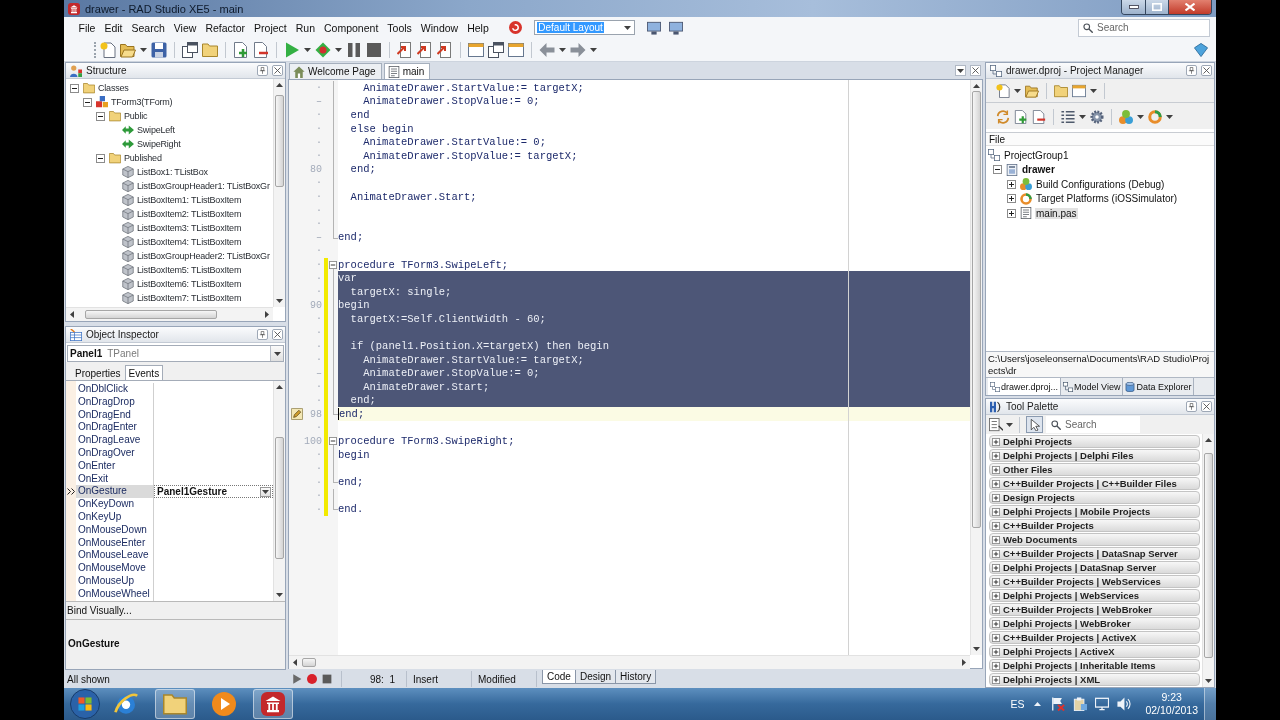 This screenshot has height=720, width=1280. Describe the element at coordinates (159, 144) in the screenshot. I see `tree-item: SwipeRight` at that location.